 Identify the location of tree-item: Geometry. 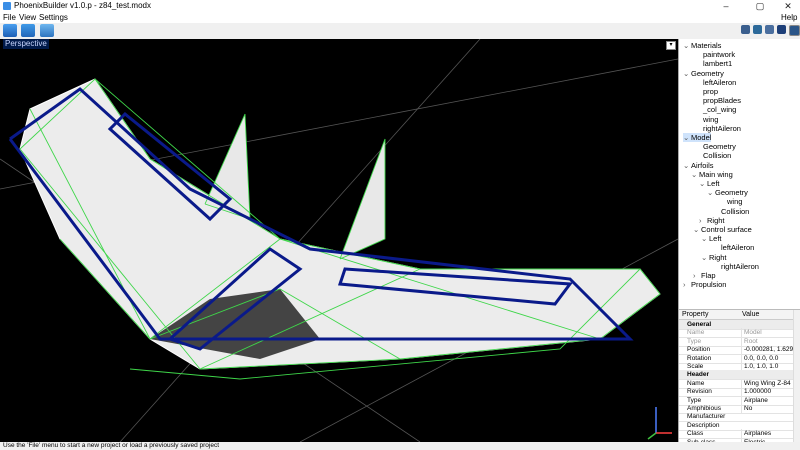
(715, 146).